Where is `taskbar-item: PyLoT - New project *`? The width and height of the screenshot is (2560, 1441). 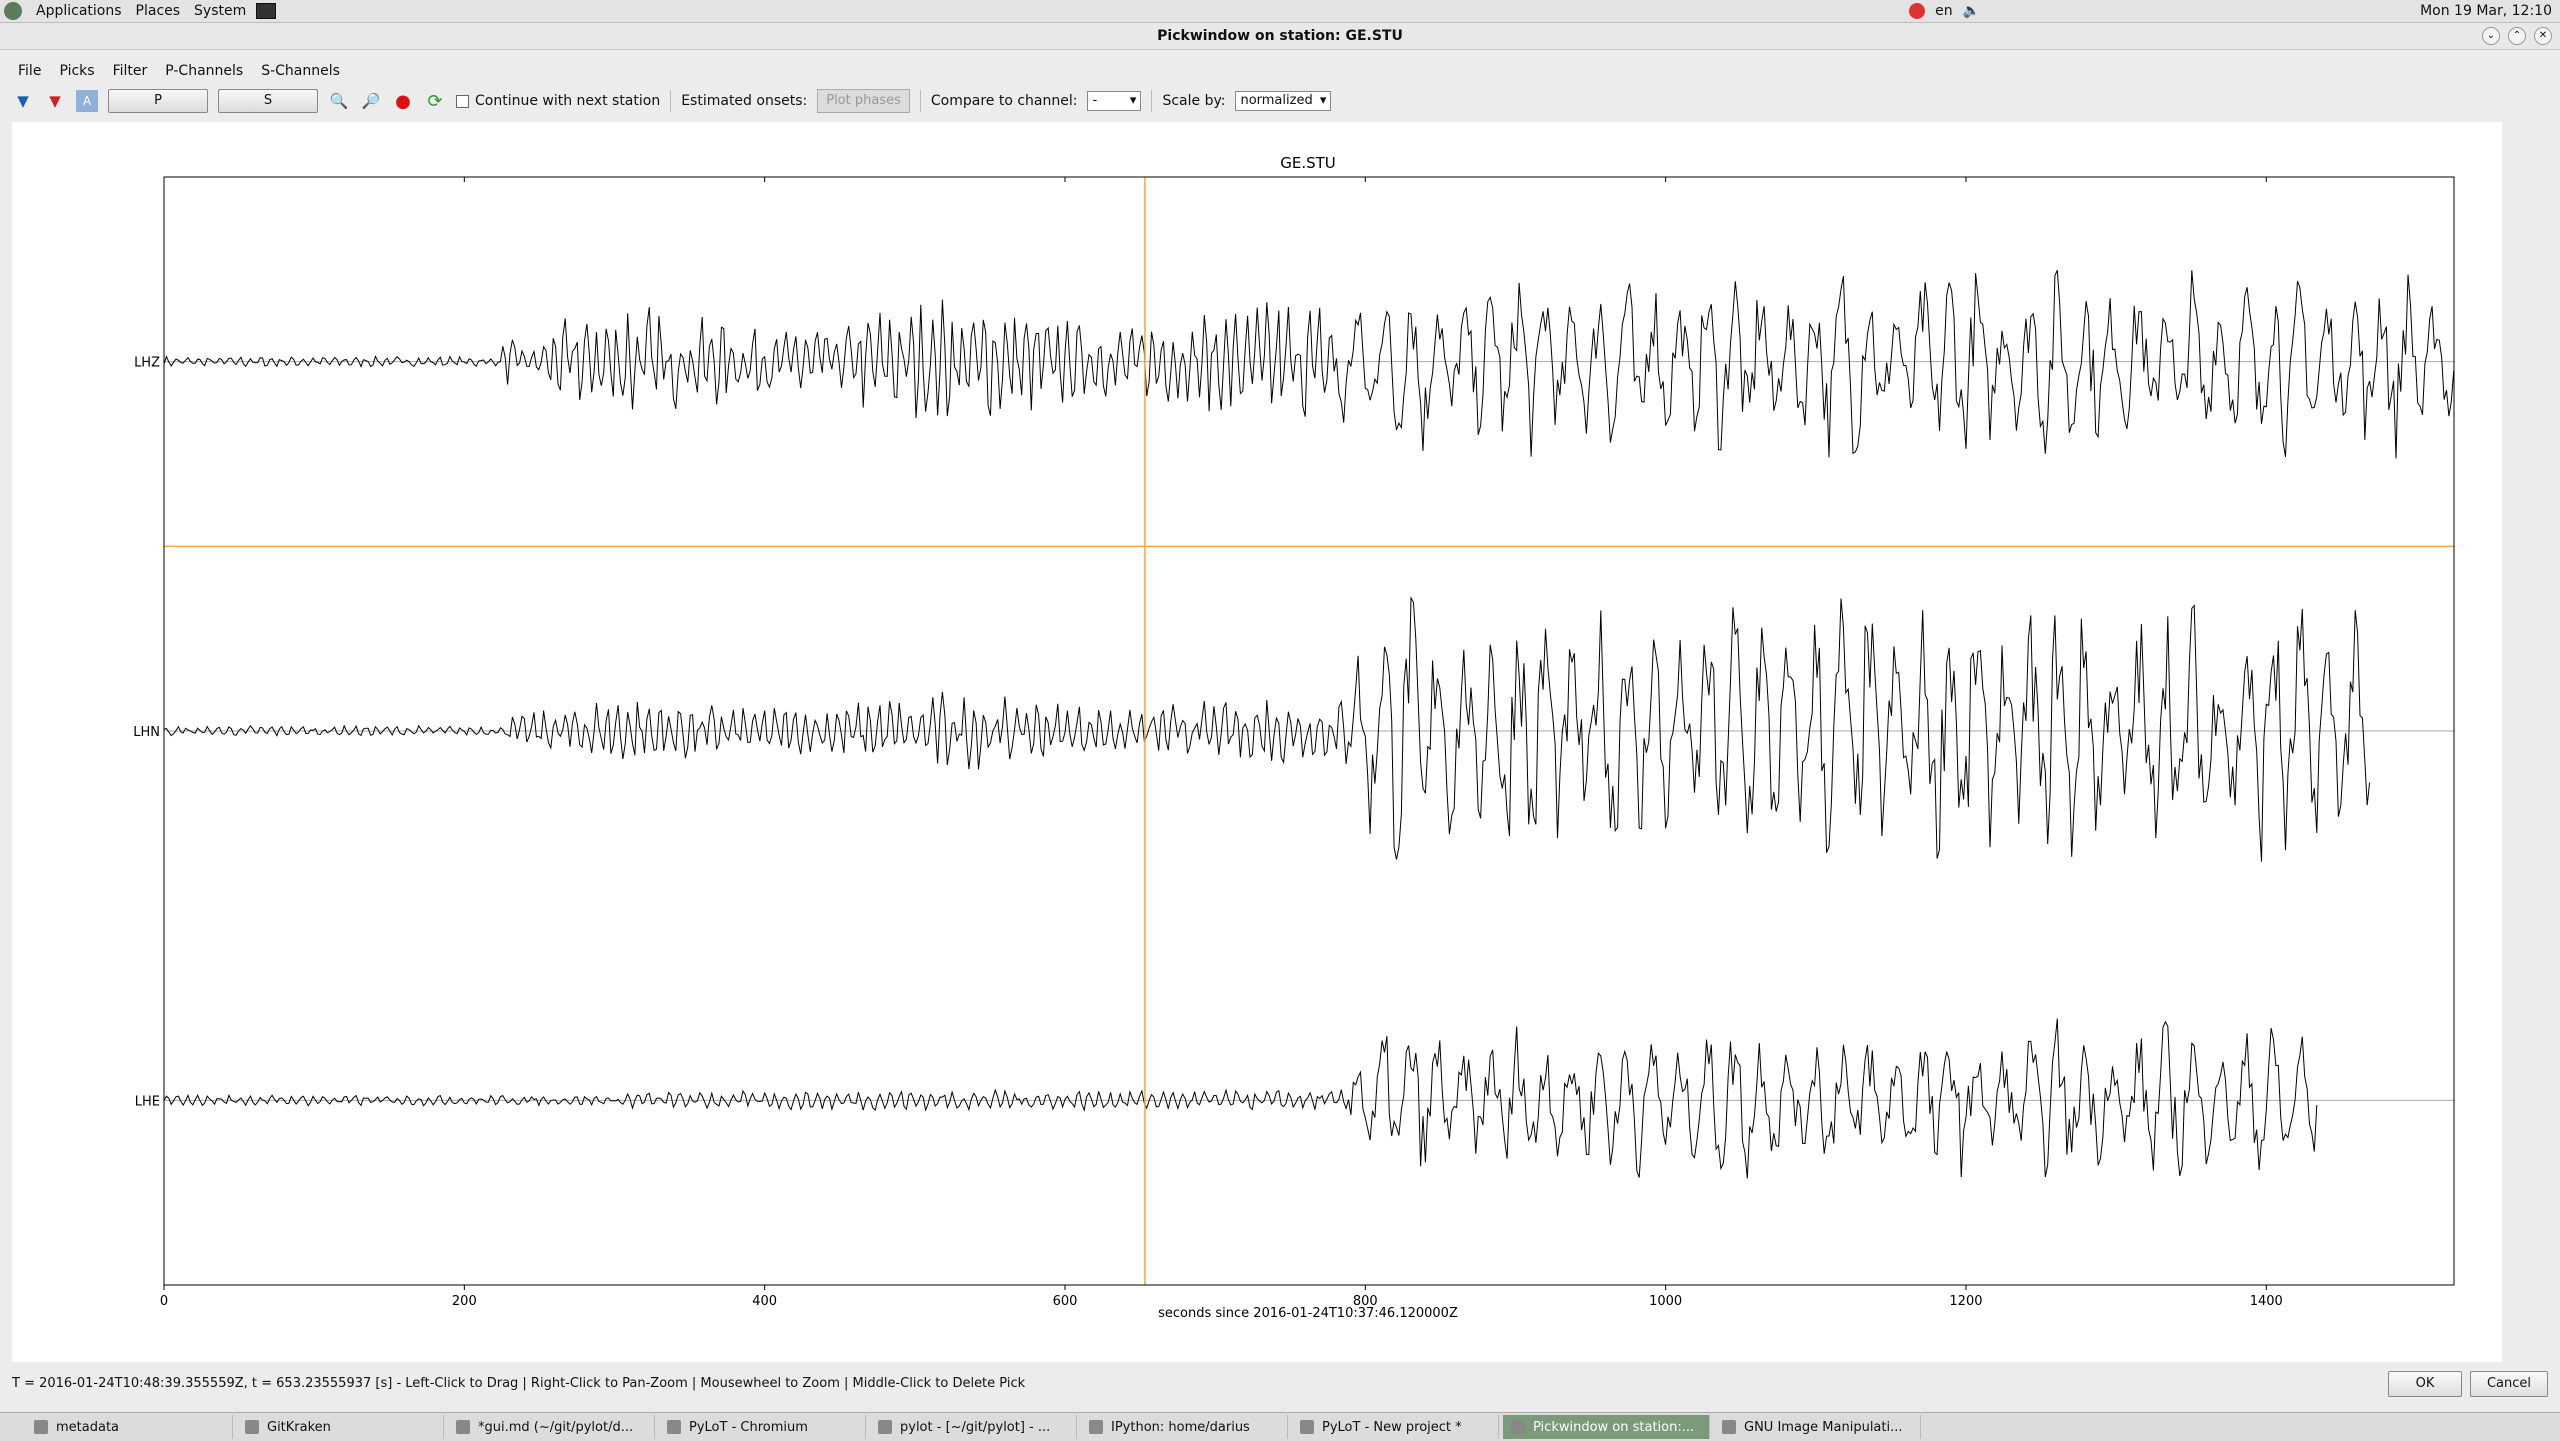 taskbar-item: PyLoT - New project * is located at coordinates (1395, 1427).